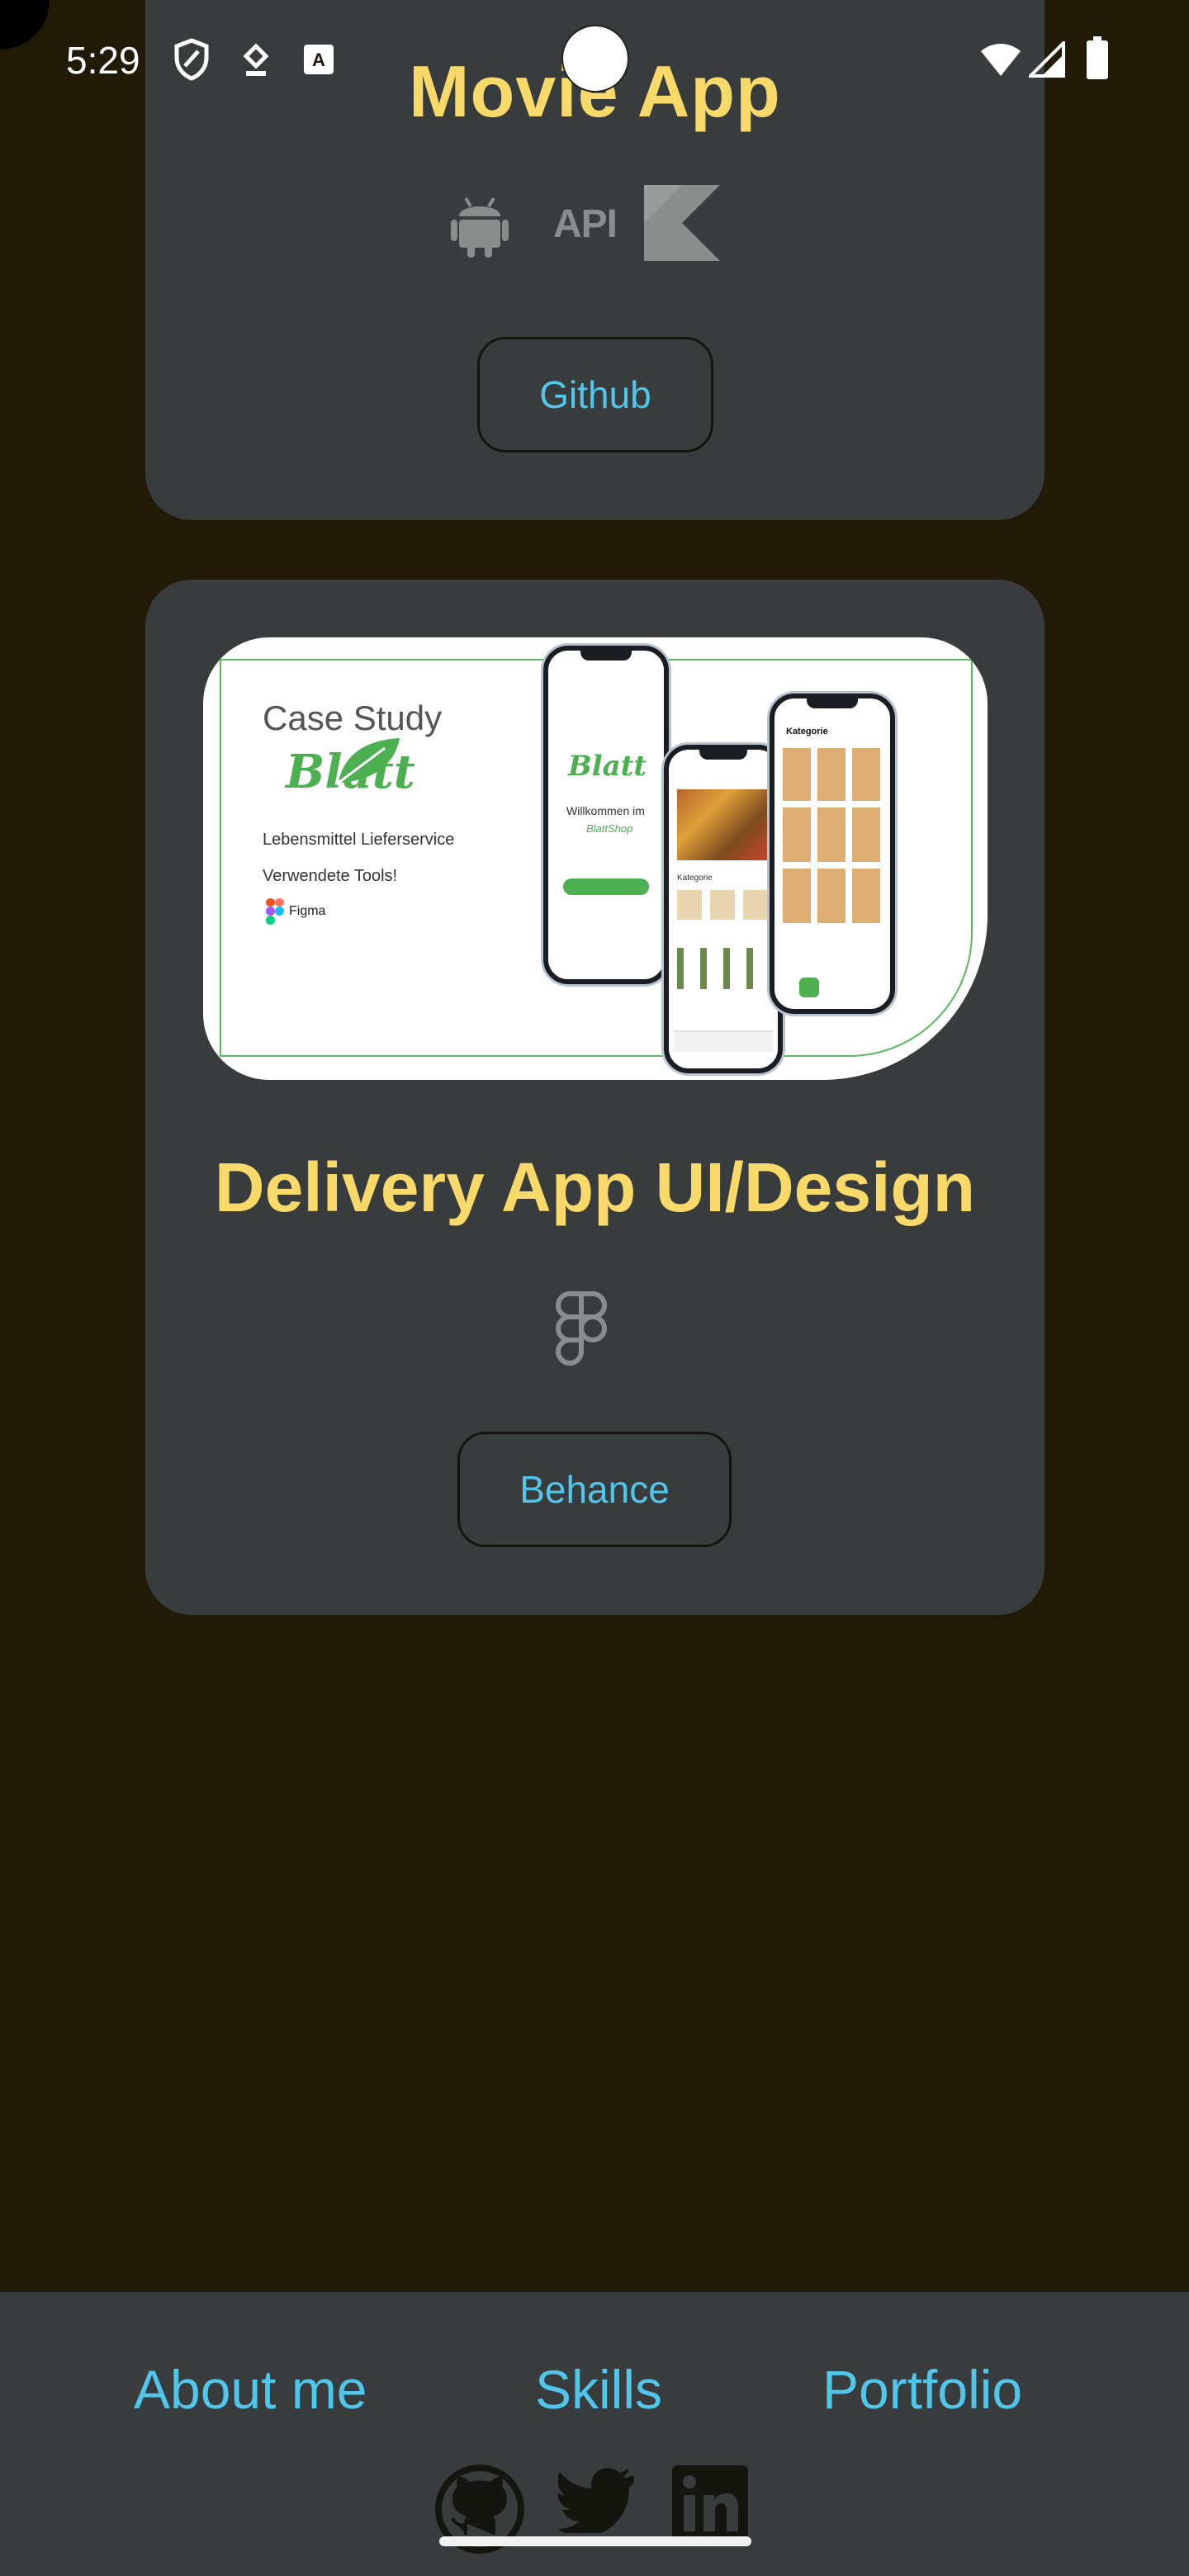 This screenshot has height=2576, width=1189. Describe the element at coordinates (480, 226) in the screenshot. I see `android-icon` at that location.